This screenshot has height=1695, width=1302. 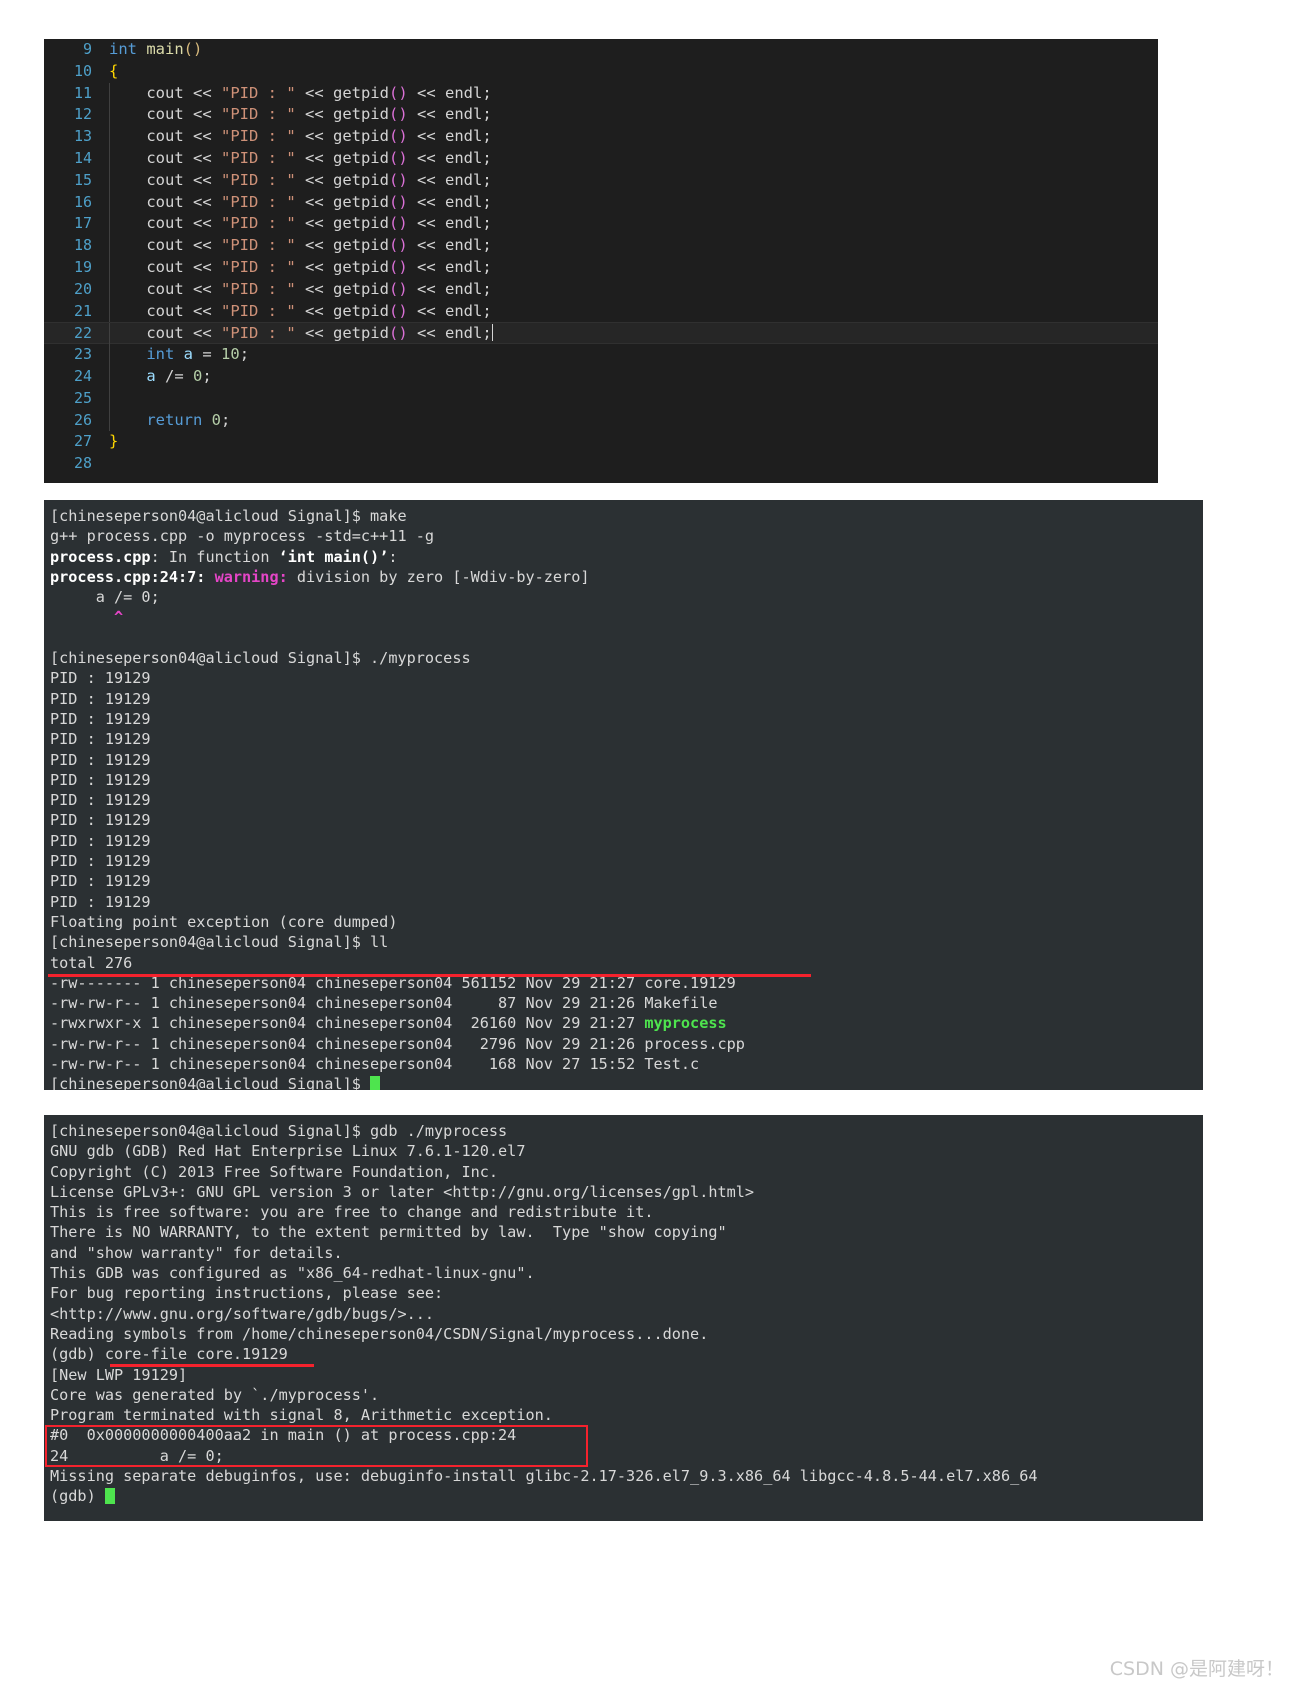 I want to click on line-number: 23, so click(x=82, y=354).